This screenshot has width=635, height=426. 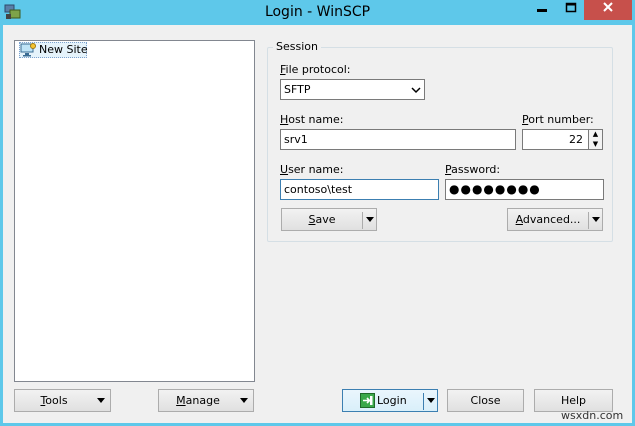 What do you see at coordinates (198, 400) in the screenshot?
I see `manage-button-label: Manage` at bounding box center [198, 400].